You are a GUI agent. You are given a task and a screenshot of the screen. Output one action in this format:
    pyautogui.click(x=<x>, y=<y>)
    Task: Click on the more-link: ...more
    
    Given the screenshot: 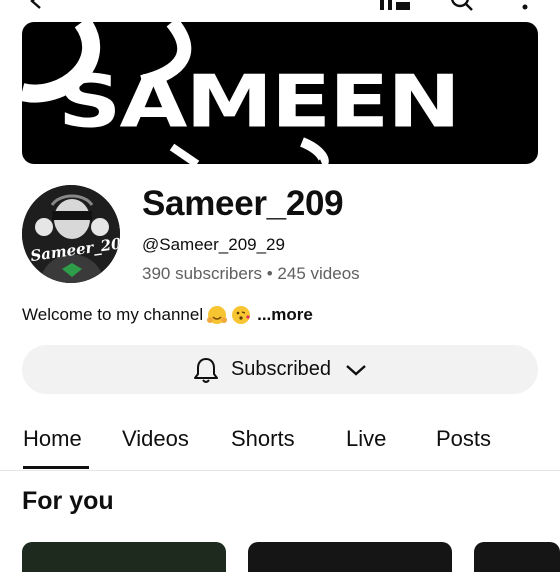 What is the action you would take?
    pyautogui.click(x=285, y=315)
    